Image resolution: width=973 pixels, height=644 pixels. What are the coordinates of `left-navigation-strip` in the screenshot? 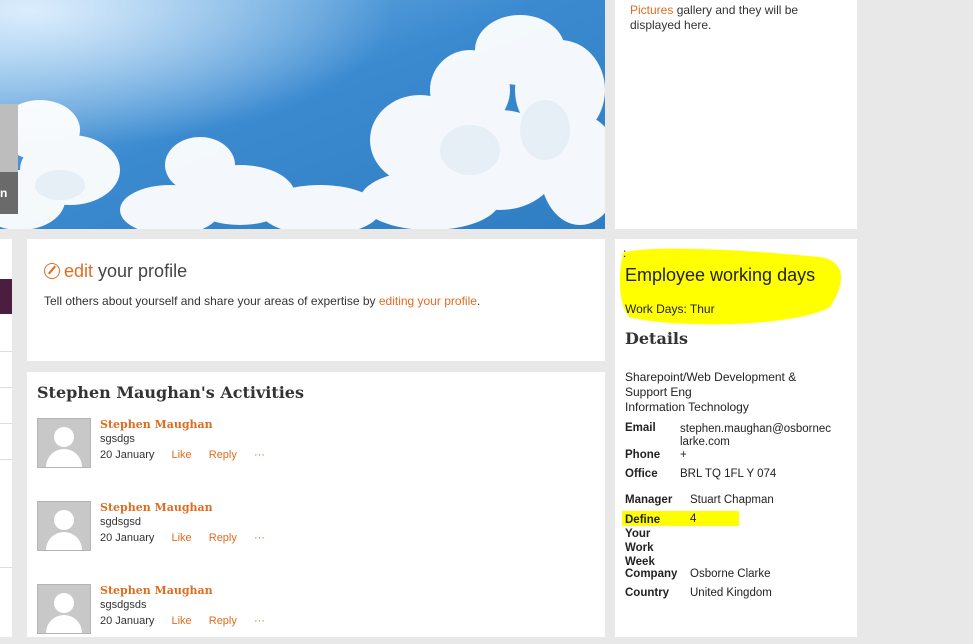 It's located at (6, 438).